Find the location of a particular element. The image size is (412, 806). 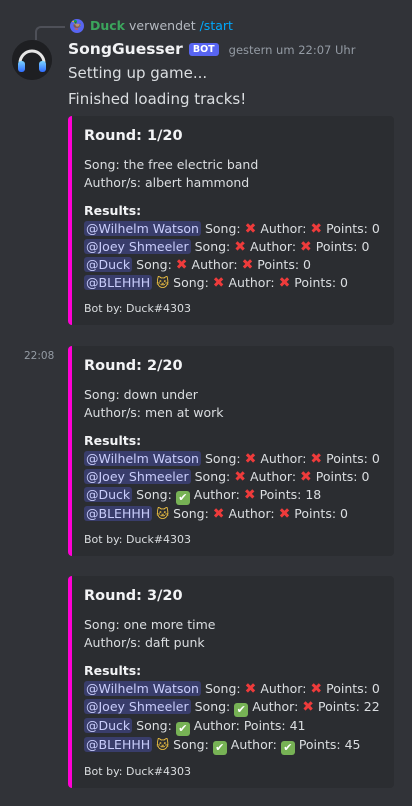

result-row: @BLEHHH 🐱 Song: ✖ Author: ✖ Points: 0 is located at coordinates (233, 283).